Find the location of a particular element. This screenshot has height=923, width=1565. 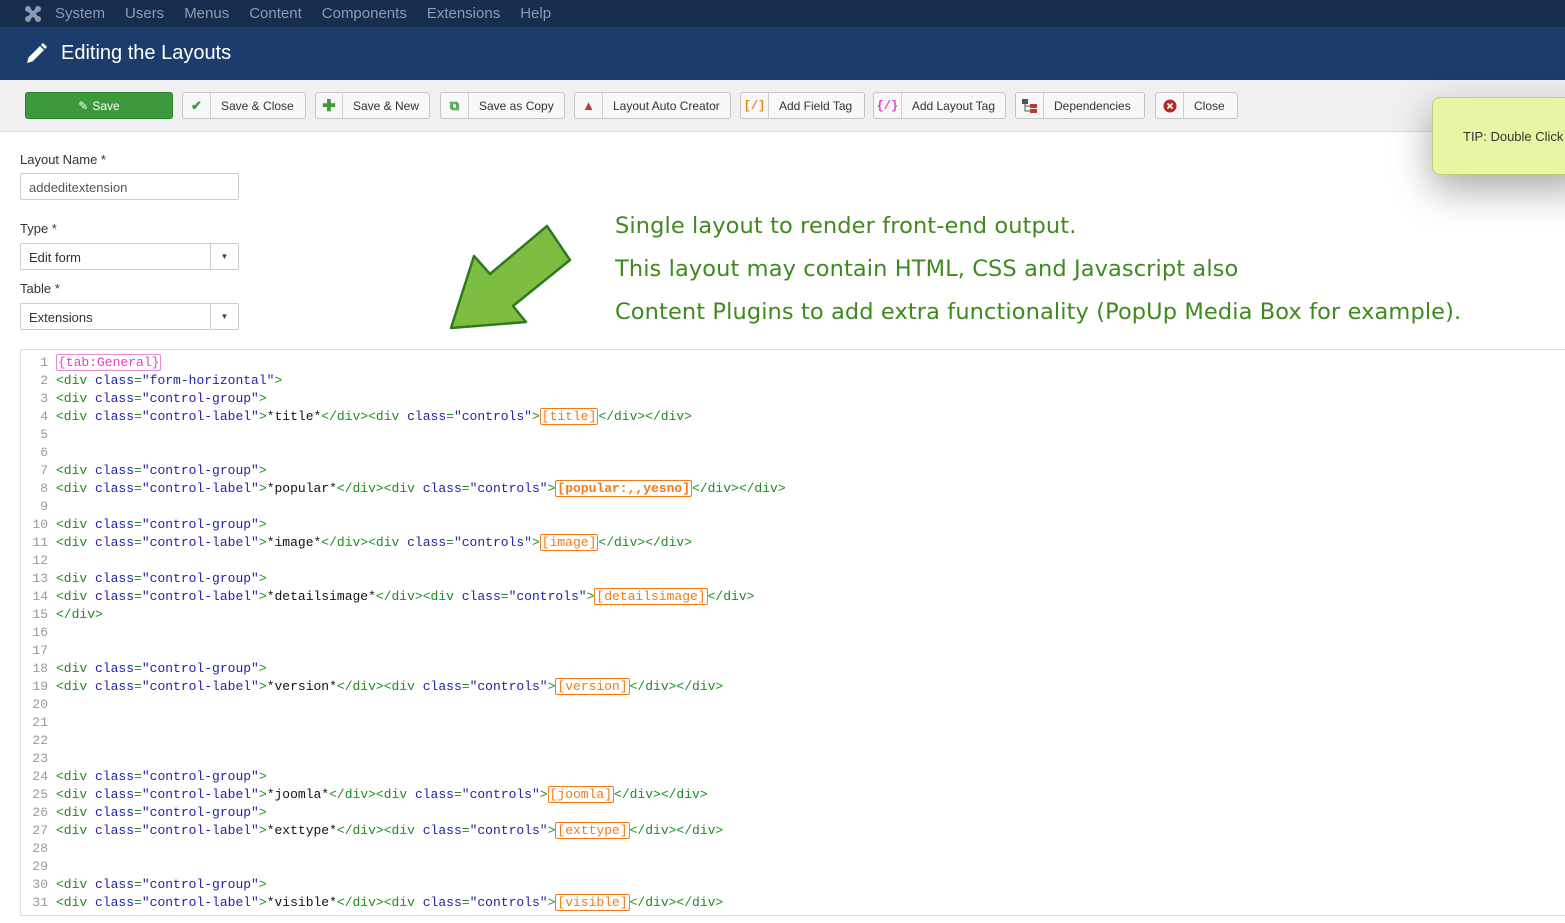

line-number: 1 is located at coordinates (44, 362).